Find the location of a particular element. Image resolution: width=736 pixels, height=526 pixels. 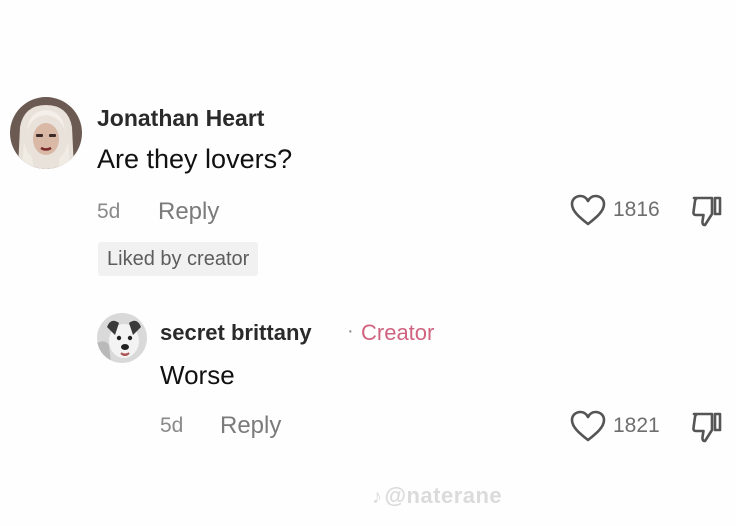

like-count: 1816 is located at coordinates (636, 209).